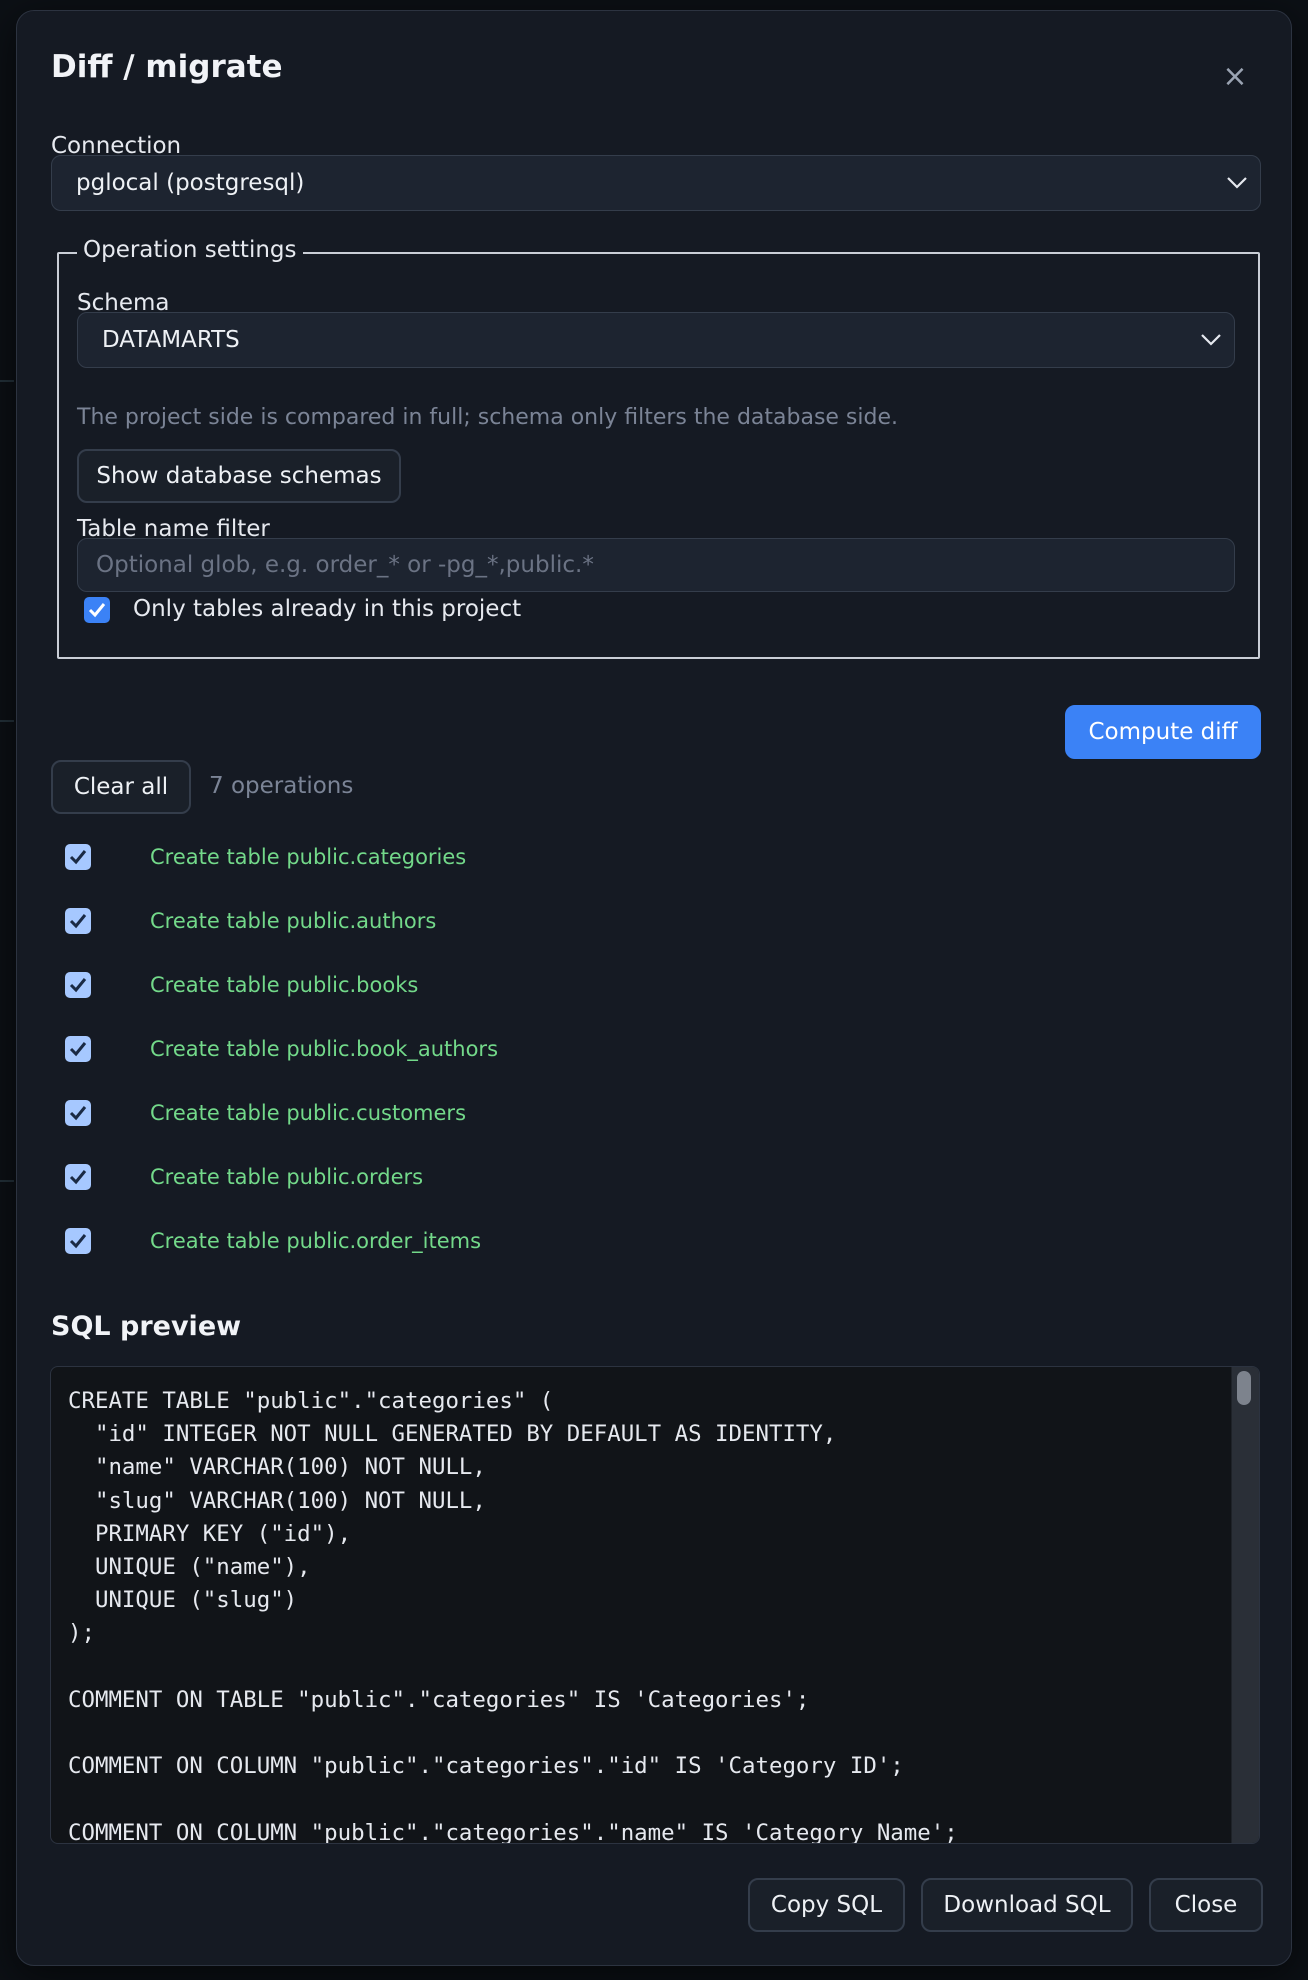  What do you see at coordinates (327, 609) in the screenshot?
I see `only-project-tables-label: Only tables already in this project` at bounding box center [327, 609].